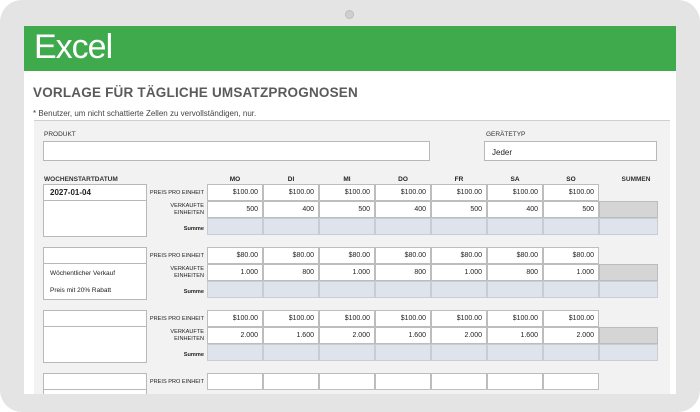 The height and width of the screenshot is (412, 700). Describe the element at coordinates (83, 273) in the screenshot. I see `block-note: Wöchentlicher Verkauf` at that location.